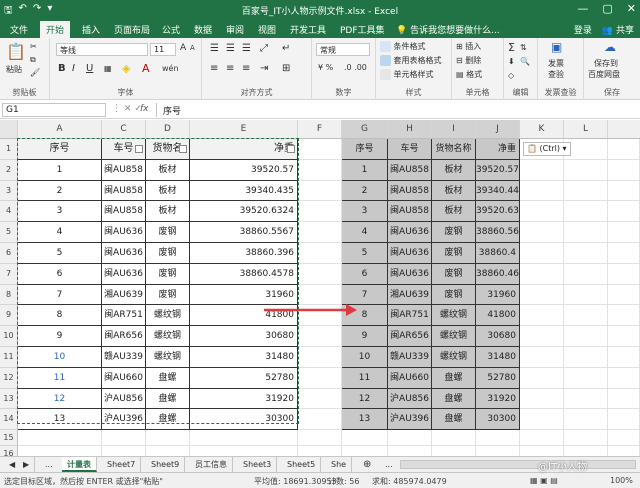 This screenshot has height=488, width=640. What do you see at coordinates (556, 47) in the screenshot?
I see `invoice-check-icon: ▣` at bounding box center [556, 47].